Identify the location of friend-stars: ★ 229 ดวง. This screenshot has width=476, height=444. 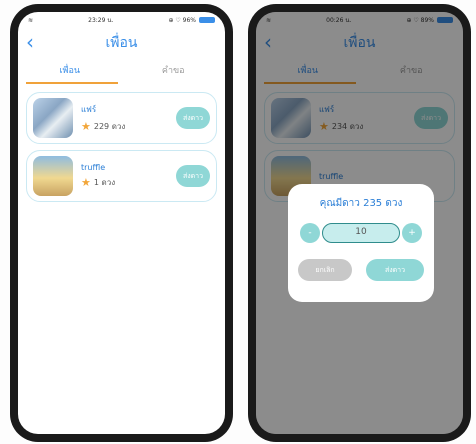
(103, 126).